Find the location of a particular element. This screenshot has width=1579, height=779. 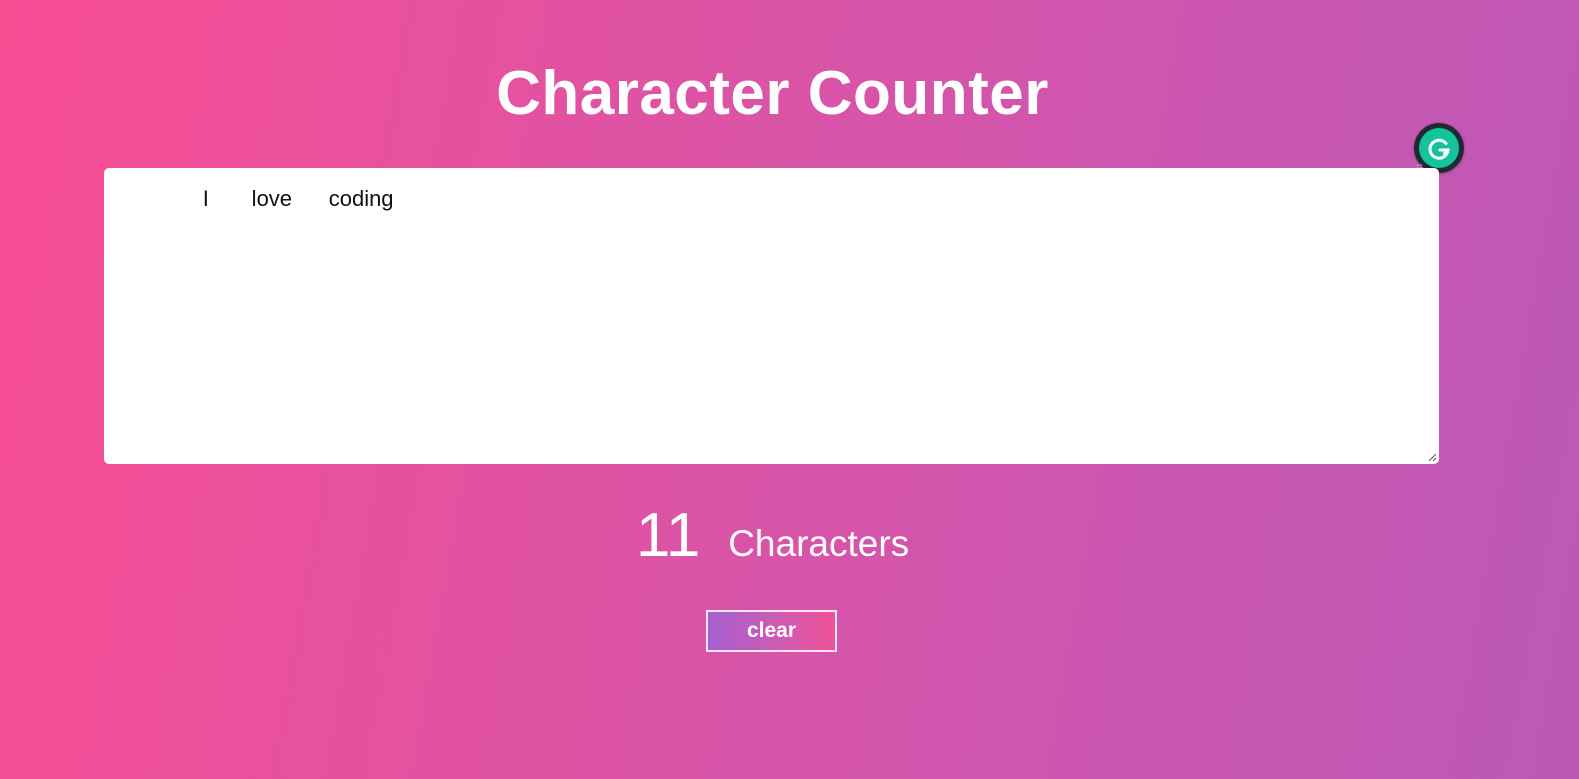

grammarly-icon is located at coordinates (1439, 148).